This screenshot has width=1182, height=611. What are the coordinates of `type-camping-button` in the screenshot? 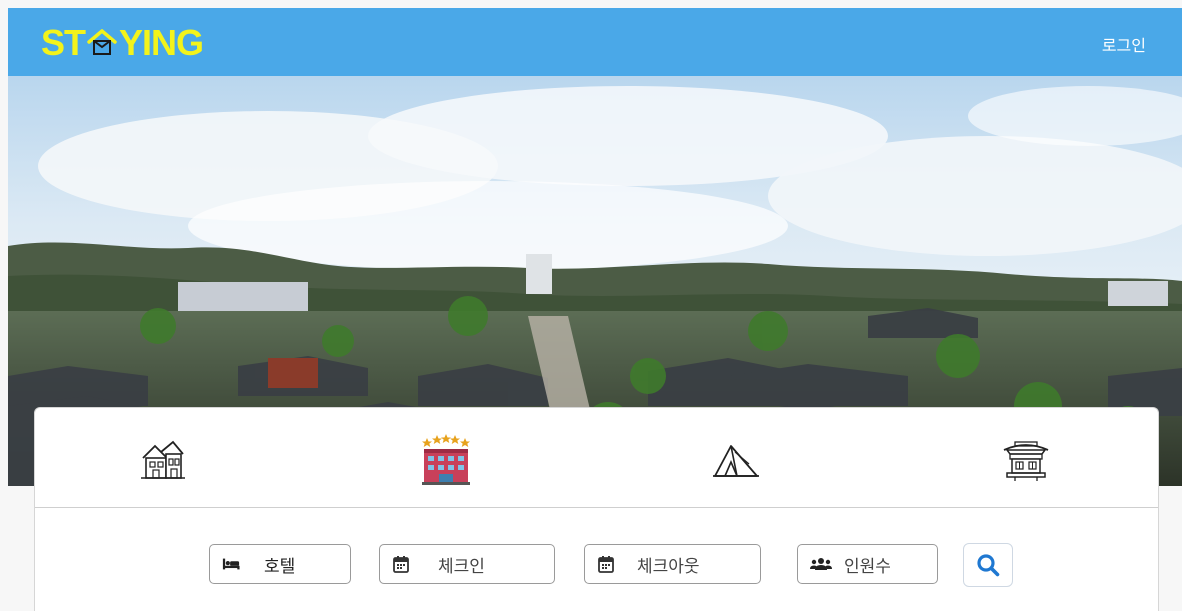 It's located at (736, 460).